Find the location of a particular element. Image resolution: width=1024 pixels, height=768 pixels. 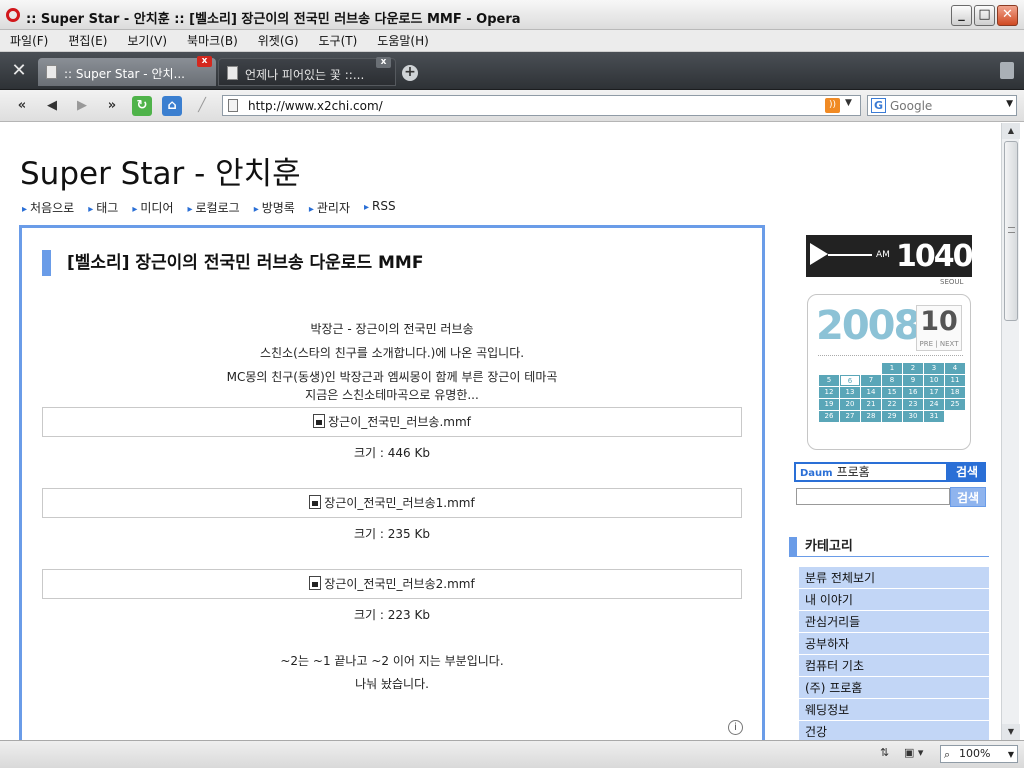

file-attachment: 장근이_전국민_러브송.mmf is located at coordinates (392, 422).